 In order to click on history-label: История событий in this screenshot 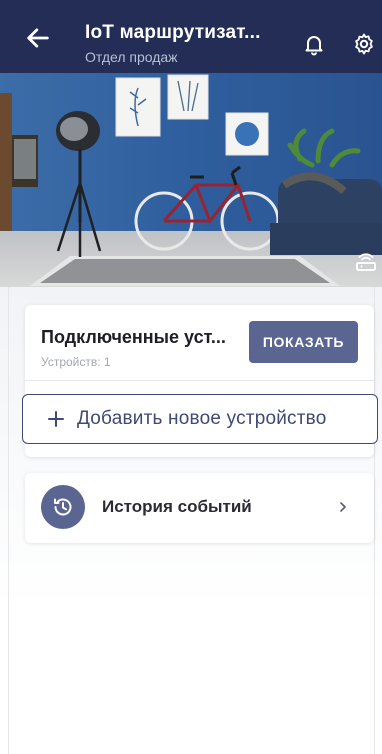, I will do `click(177, 506)`.